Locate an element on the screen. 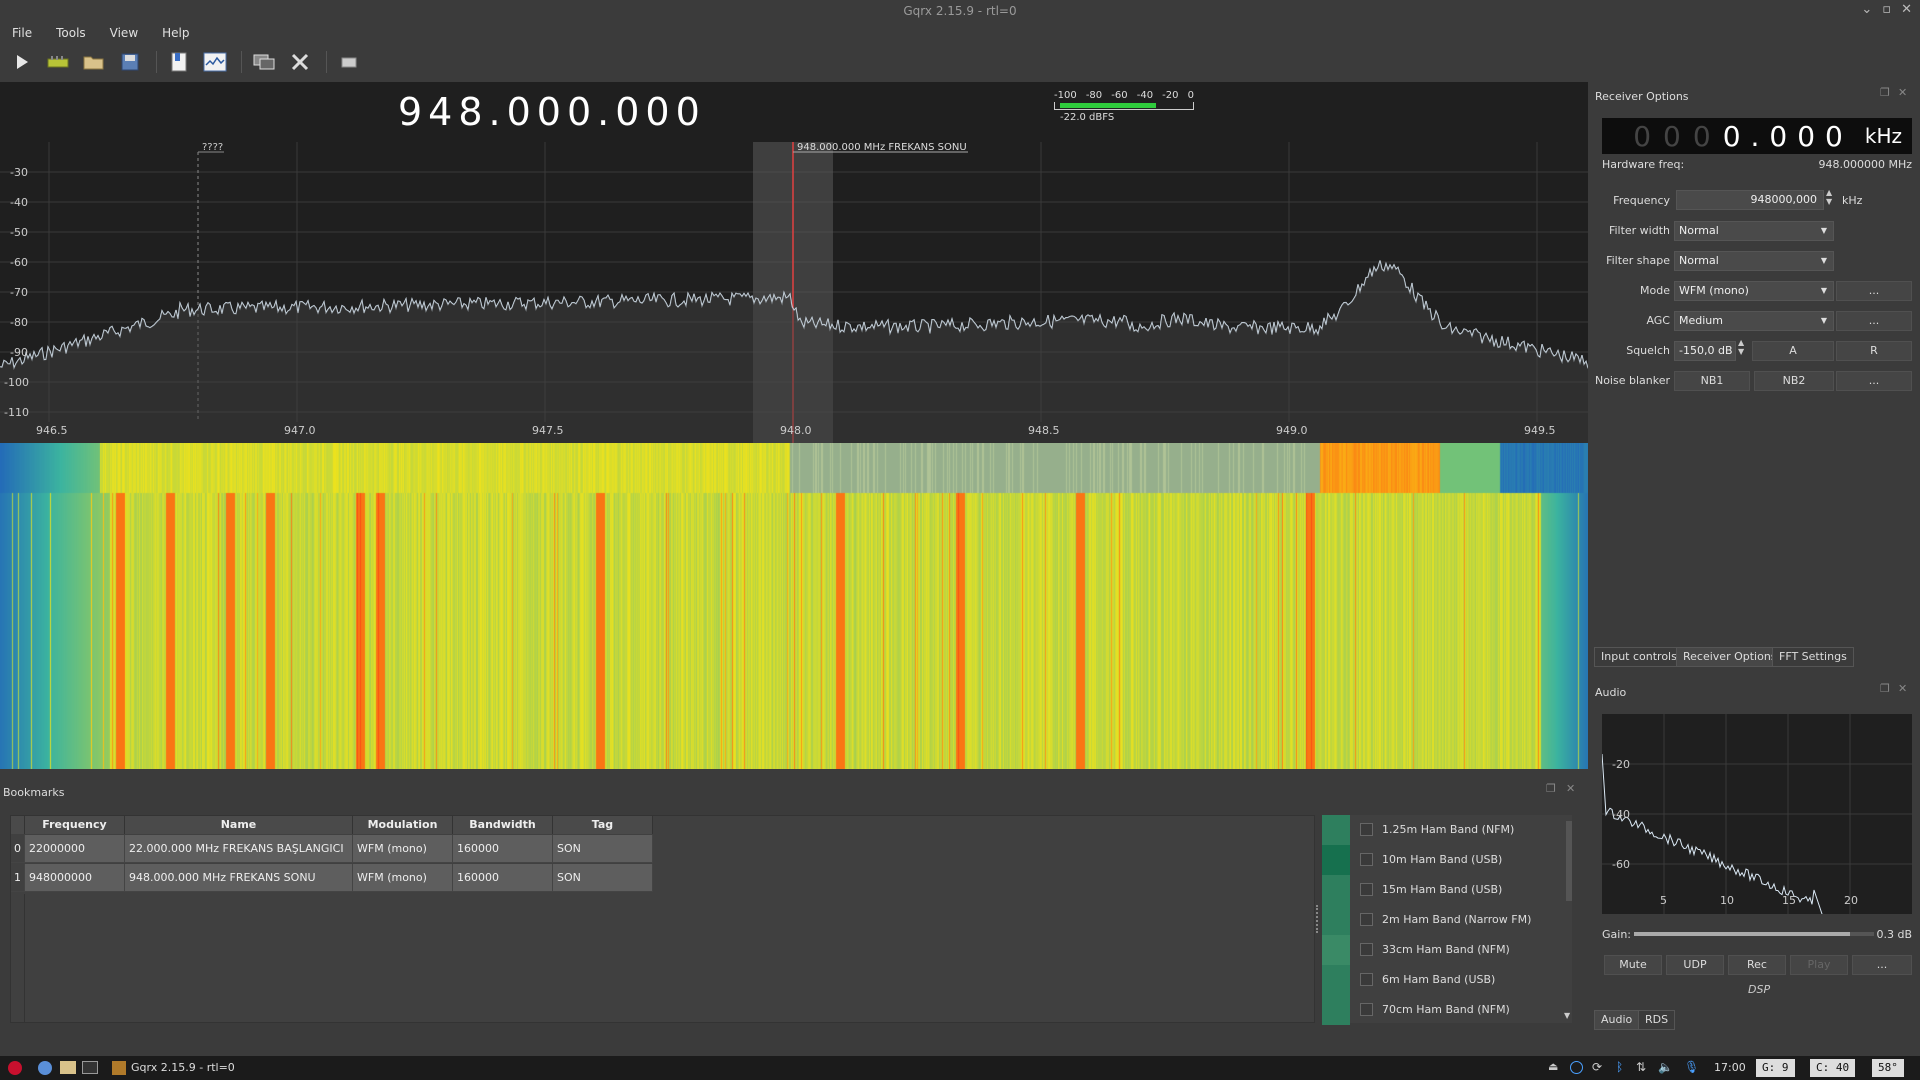 The width and height of the screenshot is (1920, 1080). file-manager-icon is located at coordinates (68, 1067).